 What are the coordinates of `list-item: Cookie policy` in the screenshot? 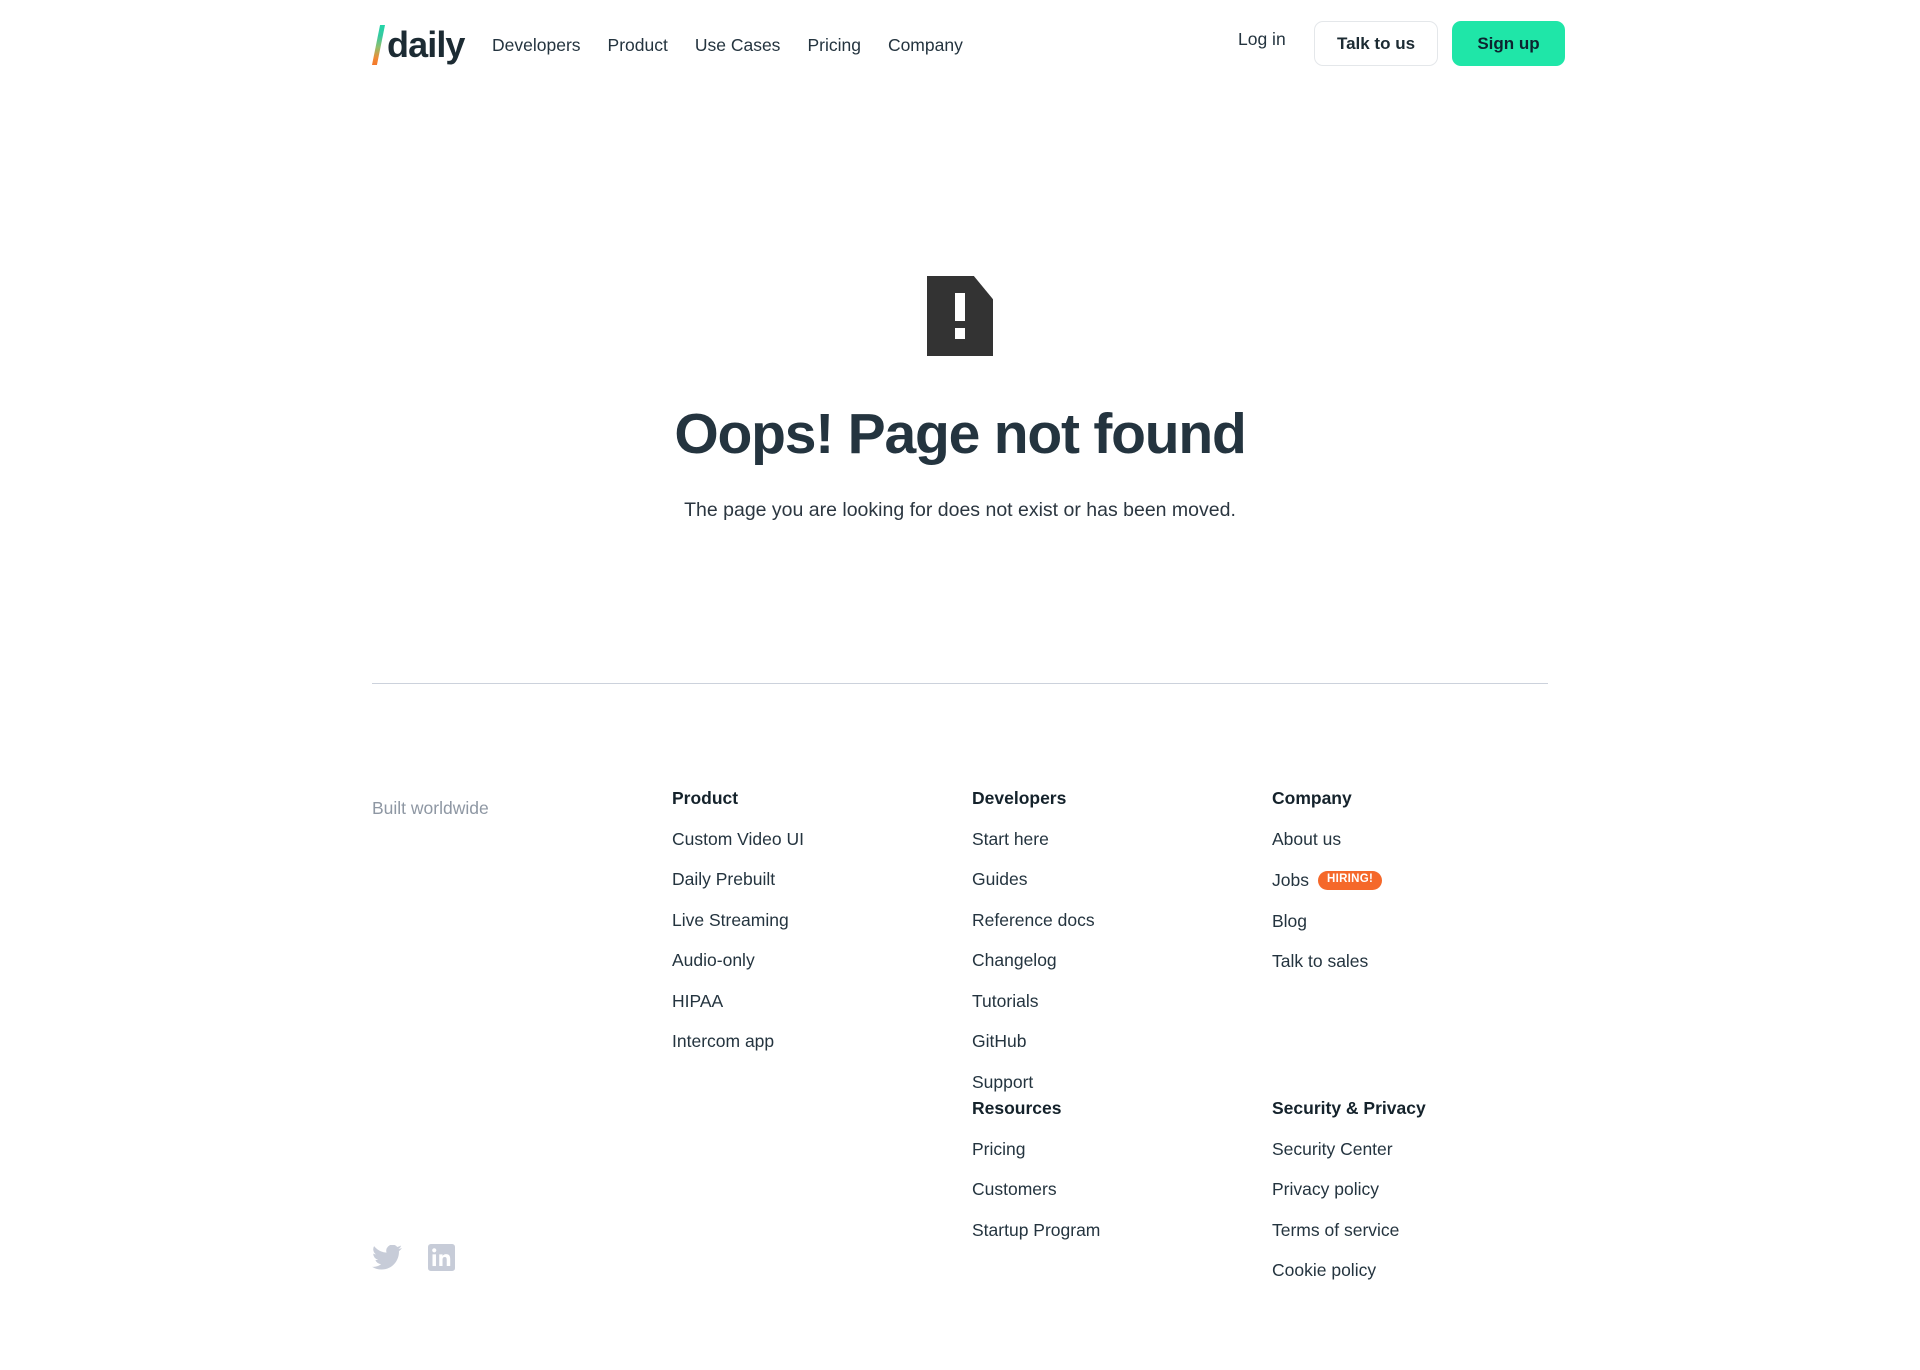 It's located at (1402, 1270).